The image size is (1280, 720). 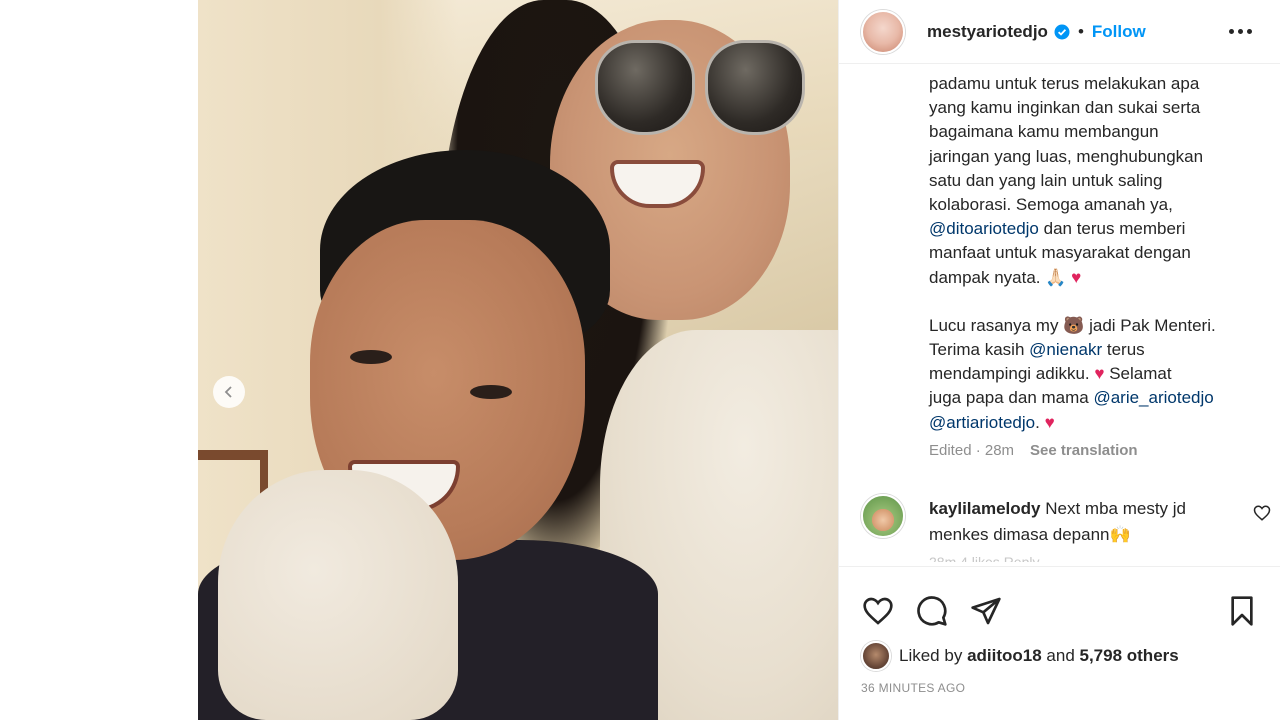 I want to click on heart-icon, so click(x=878, y=611).